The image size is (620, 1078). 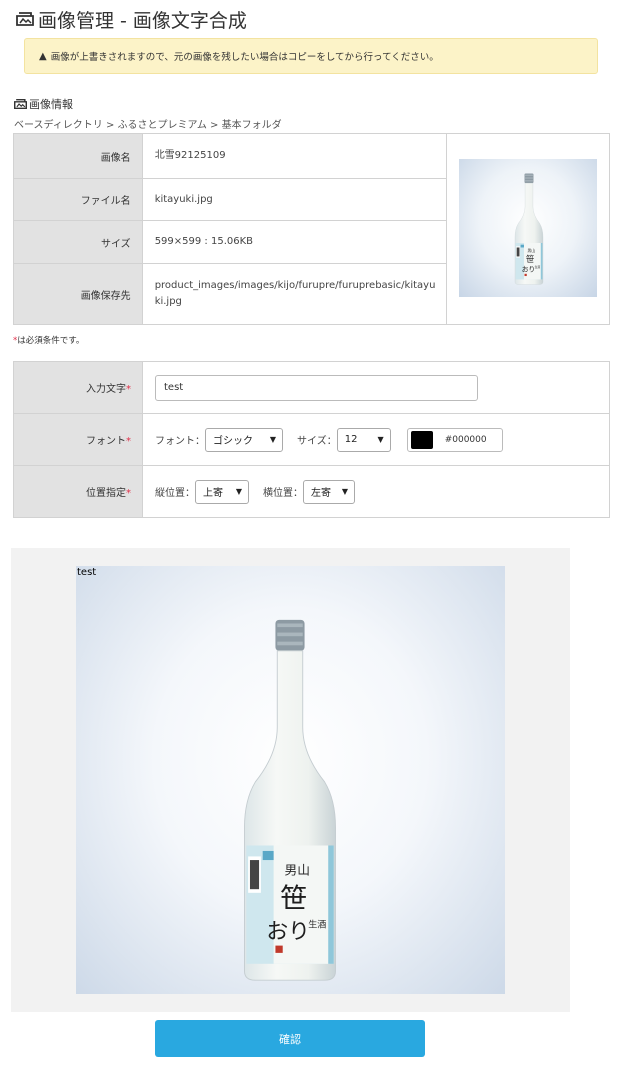 What do you see at coordinates (294, 156) in the screenshot?
I see `image-name-value: 北雪92125109` at bounding box center [294, 156].